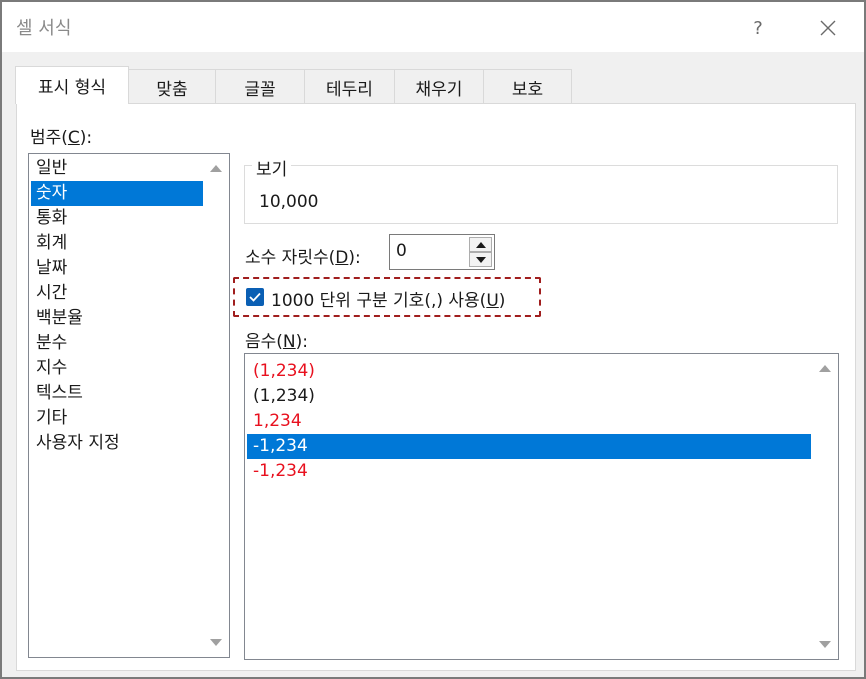  What do you see at coordinates (541, 194) in the screenshot?
I see `sample-group` at bounding box center [541, 194].